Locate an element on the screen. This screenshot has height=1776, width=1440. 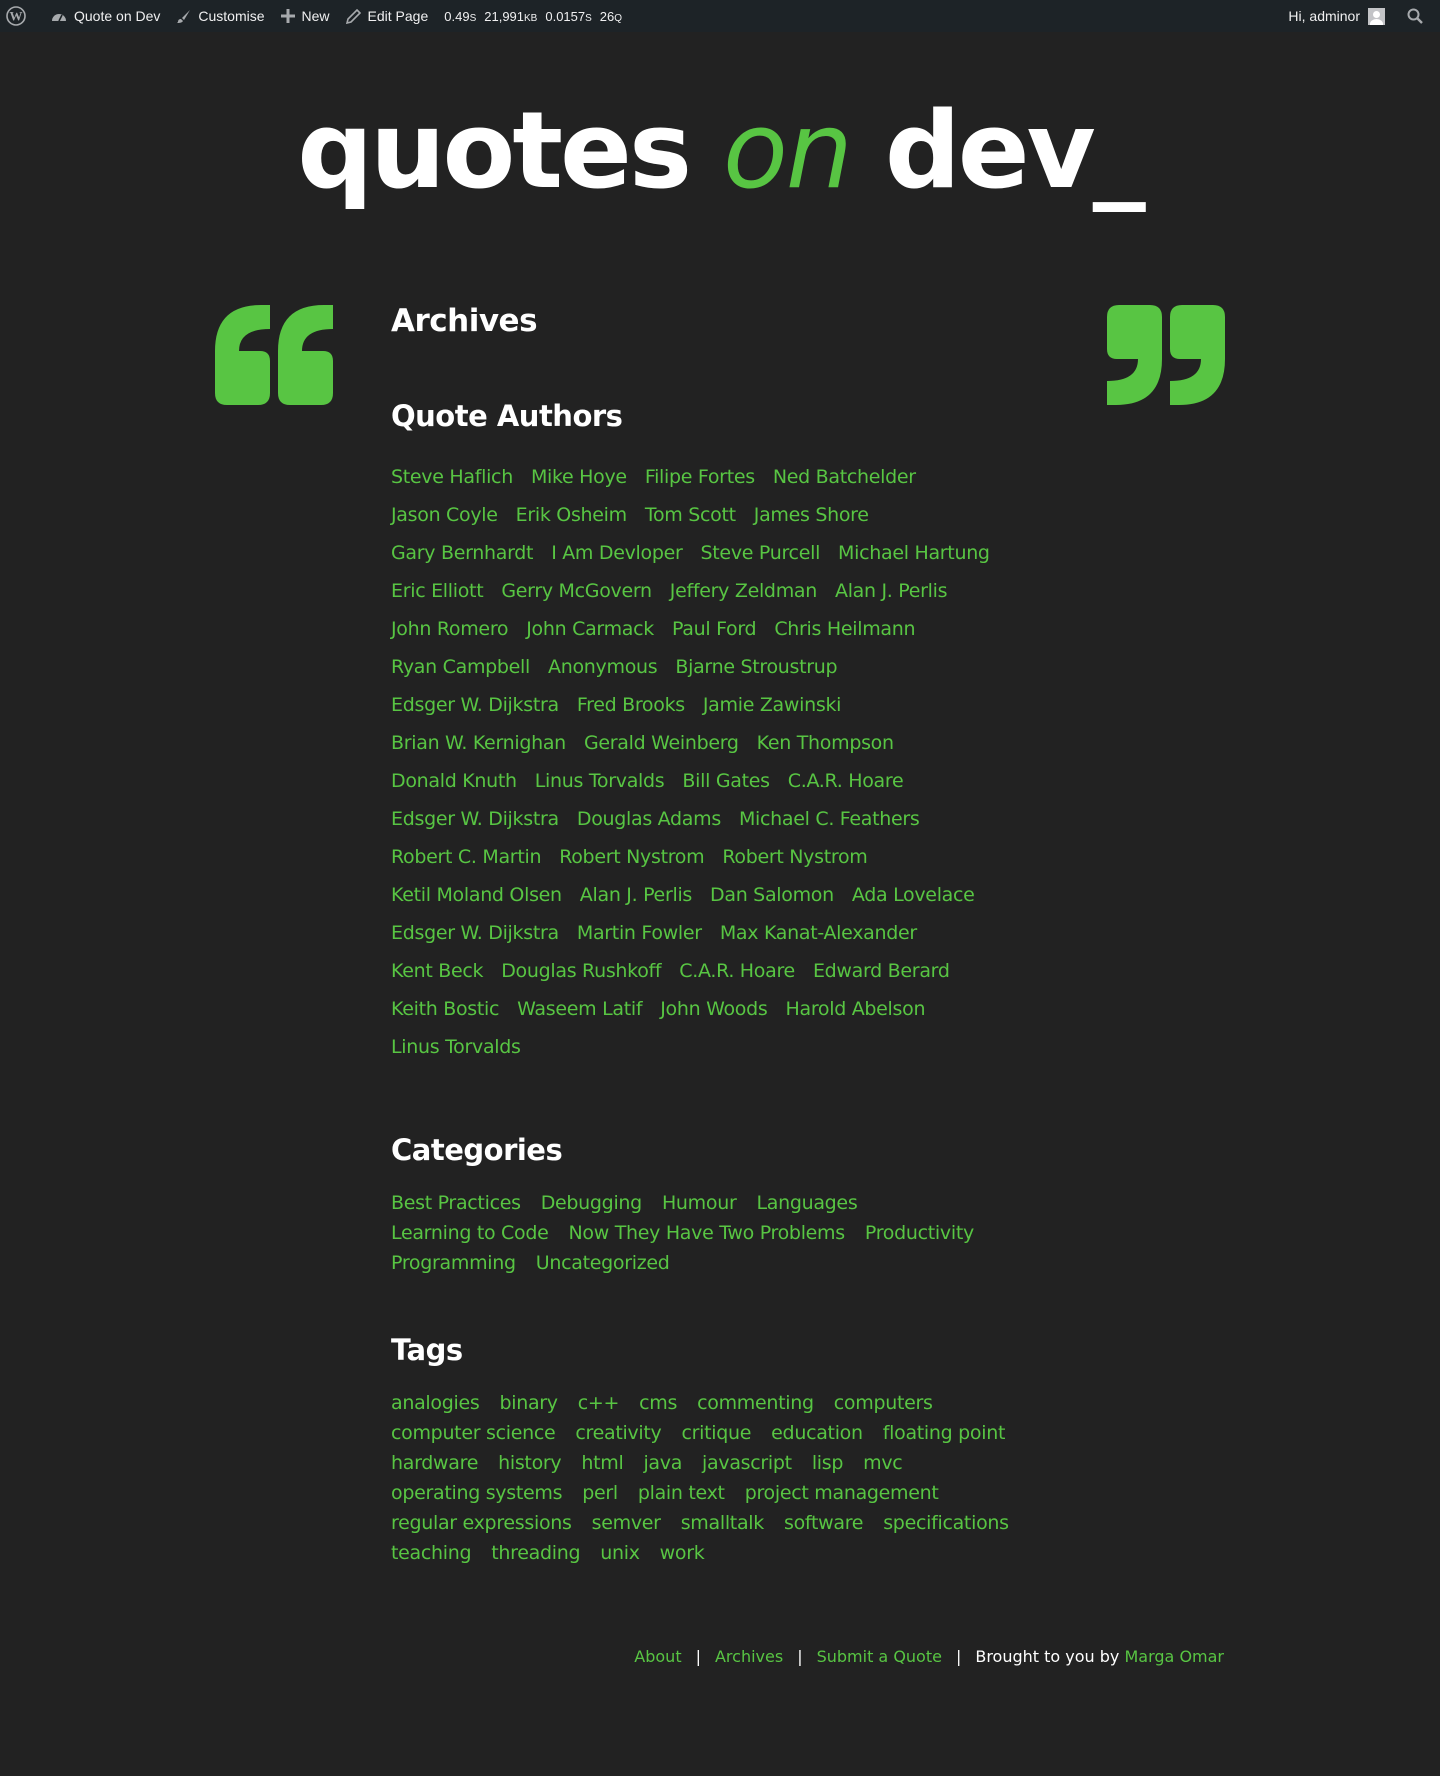
author-link: Gary Bernhardt is located at coordinates (462, 553).